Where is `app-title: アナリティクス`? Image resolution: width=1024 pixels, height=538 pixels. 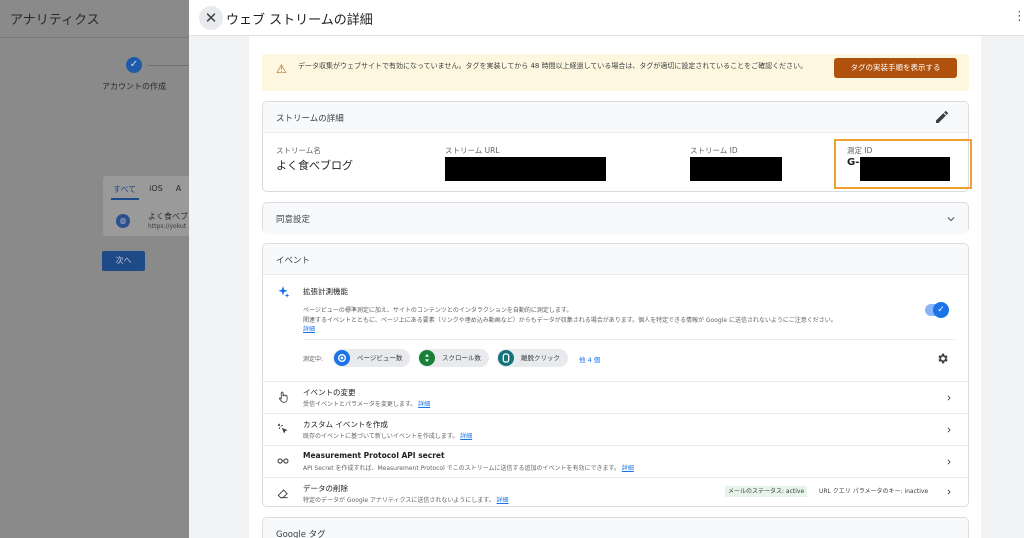 app-title: アナリティクス is located at coordinates (55, 20).